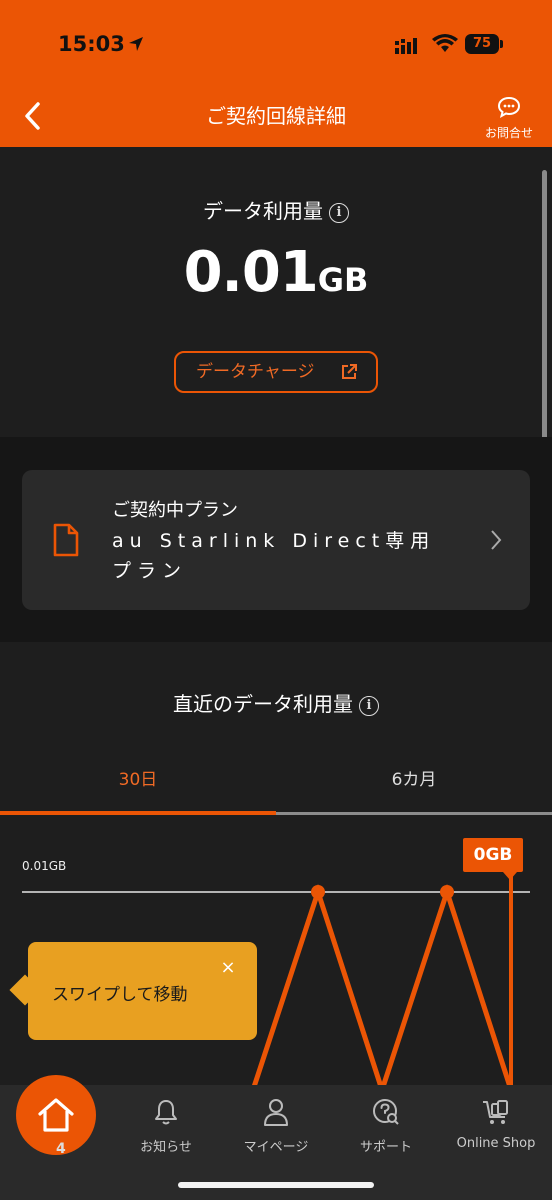  I want to click on bell-icon, so click(166, 1112).